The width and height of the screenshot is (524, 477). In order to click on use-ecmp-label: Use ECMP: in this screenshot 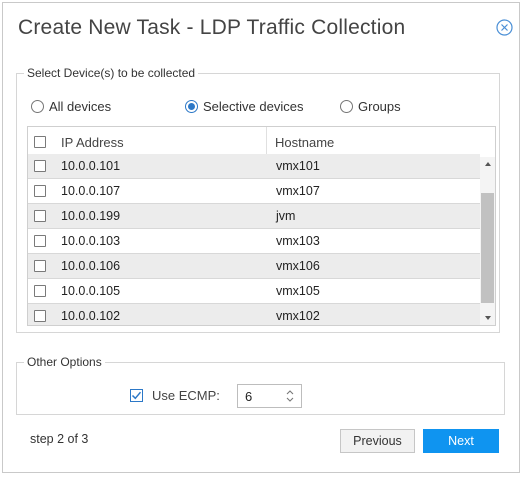, I will do `click(186, 395)`.